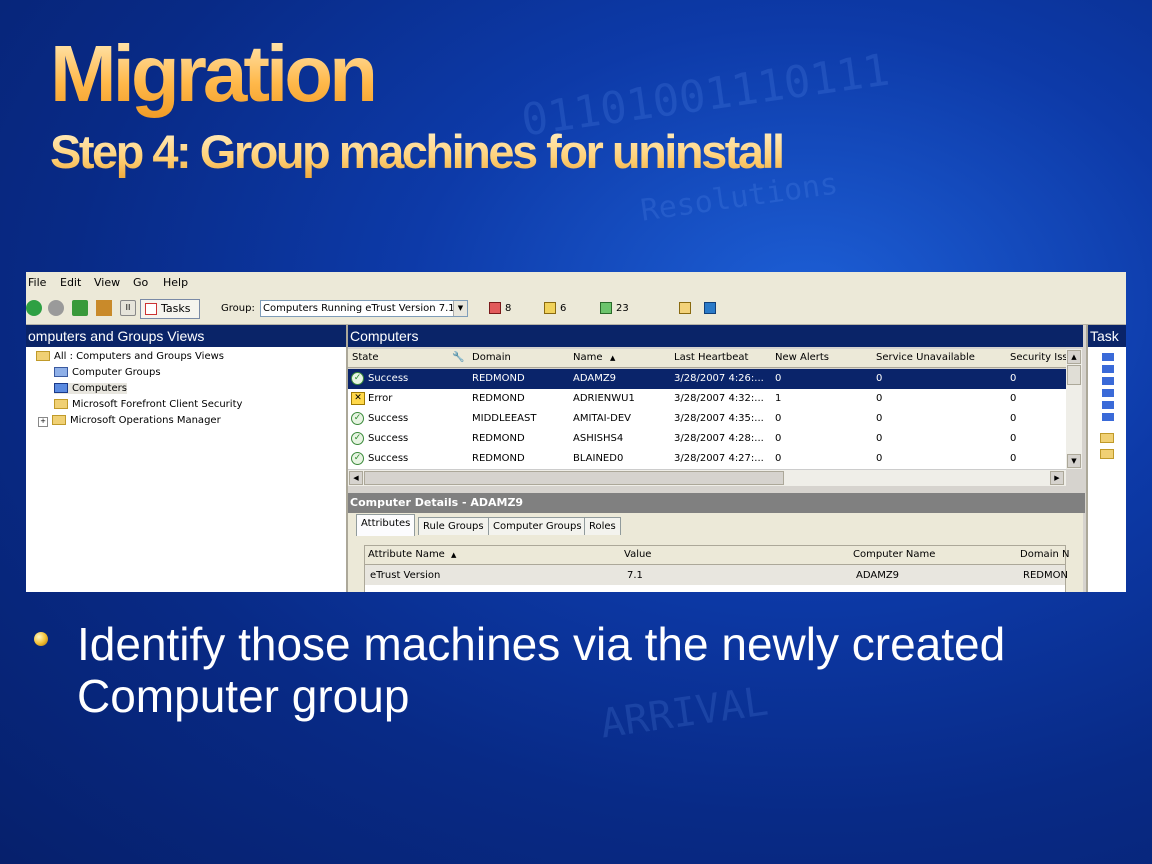  What do you see at coordinates (1107, 336) in the screenshot?
I see `tasks-header: Task` at bounding box center [1107, 336].